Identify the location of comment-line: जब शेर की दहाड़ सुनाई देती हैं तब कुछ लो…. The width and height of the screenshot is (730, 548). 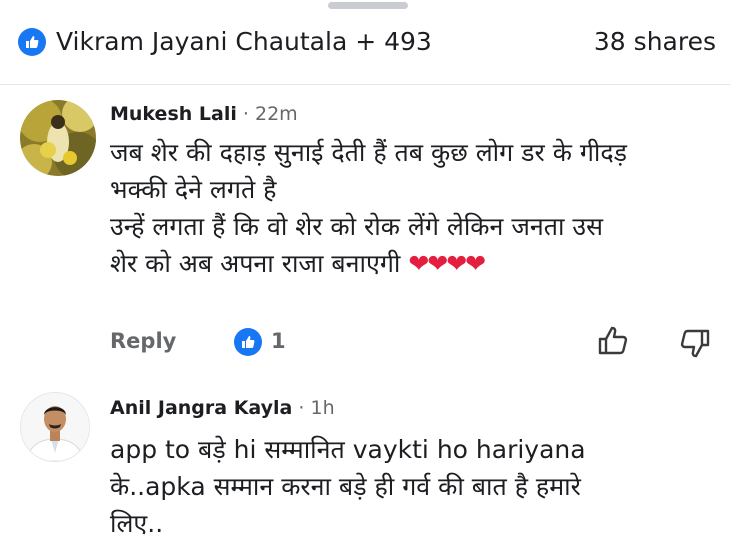
(369, 152).